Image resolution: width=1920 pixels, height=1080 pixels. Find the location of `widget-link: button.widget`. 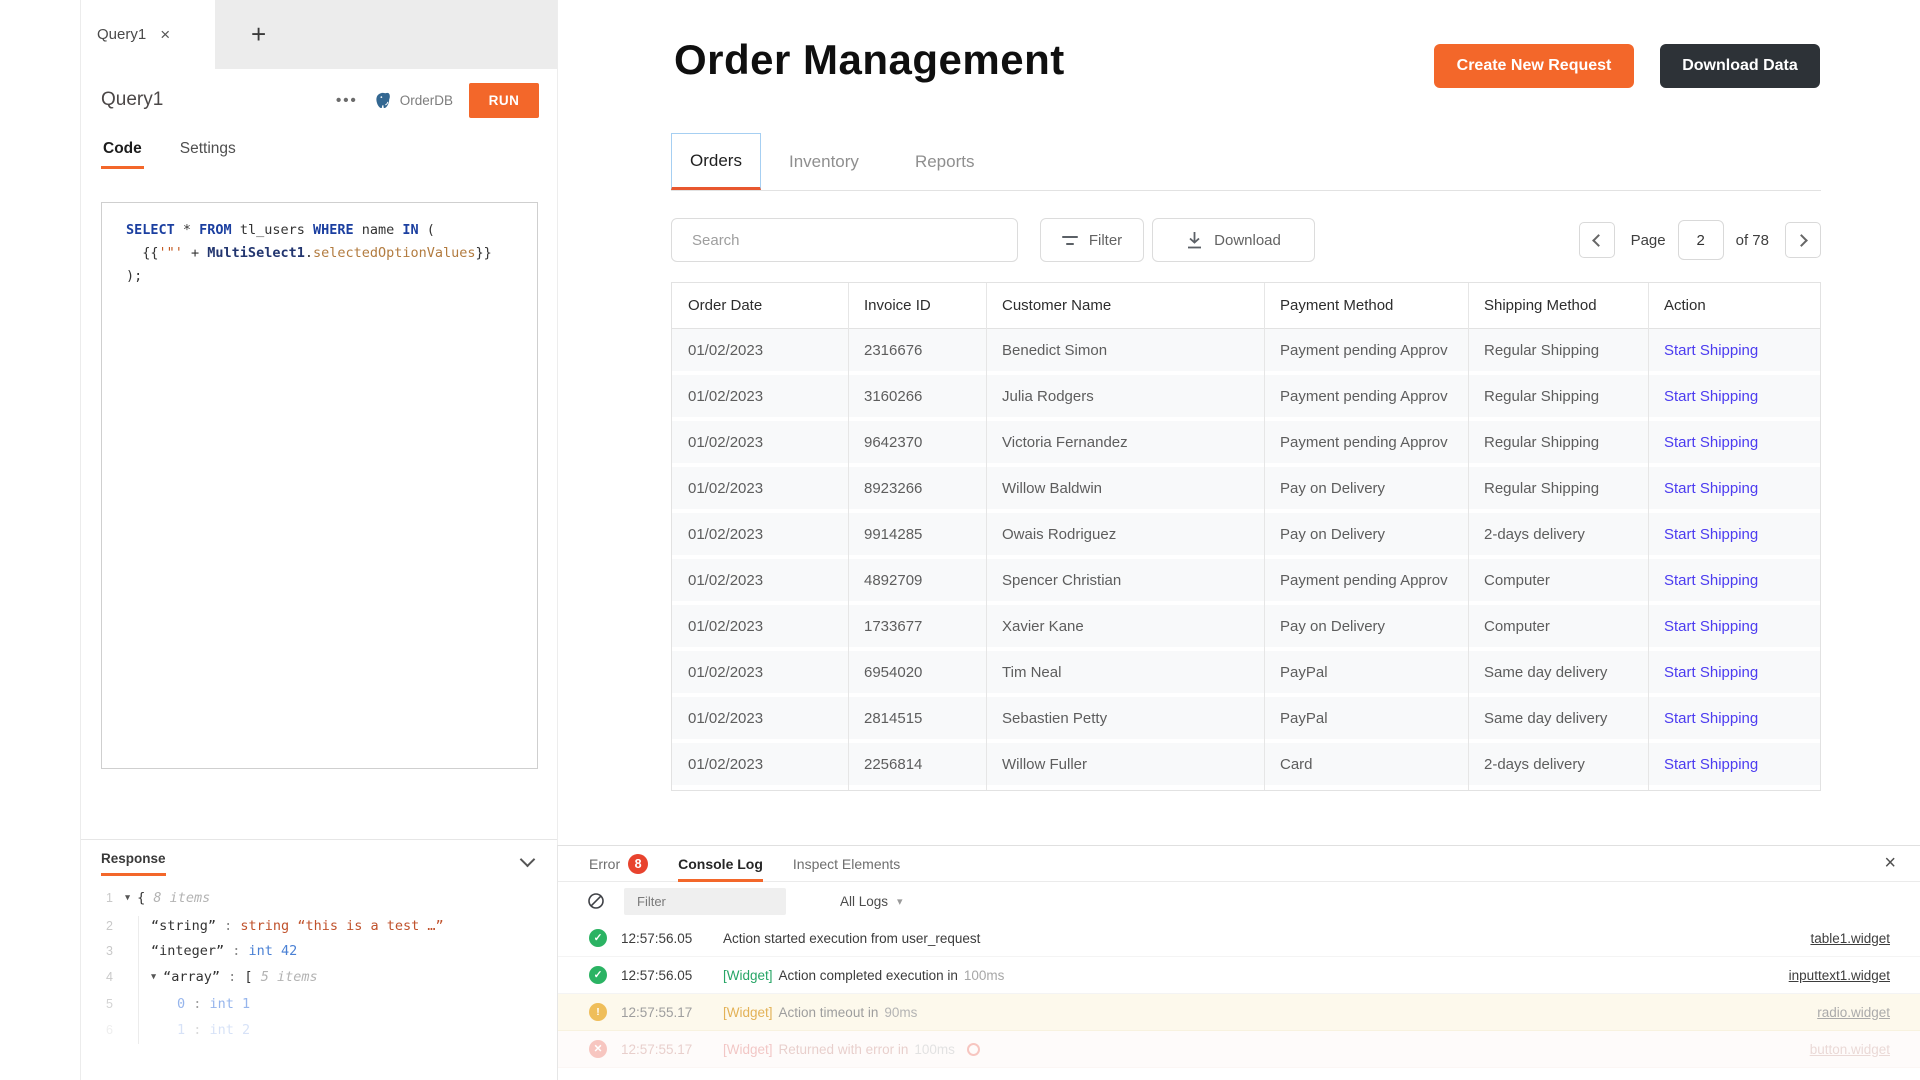

widget-link: button.widget is located at coordinates (1850, 1049).